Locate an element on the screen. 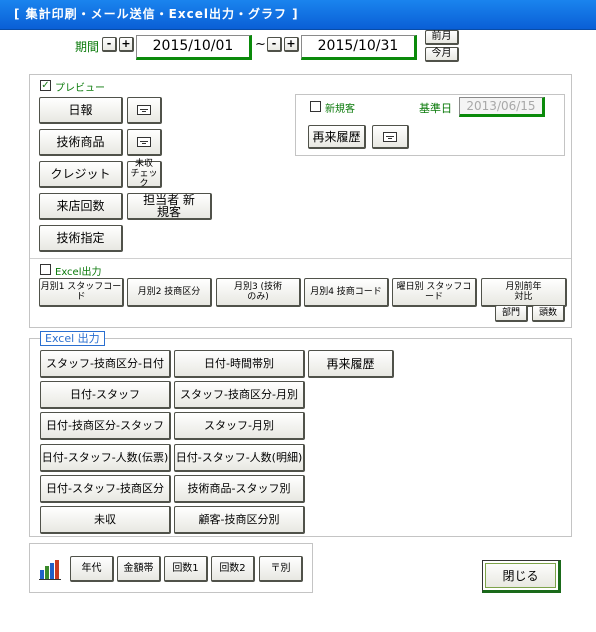 The image size is (596, 632). bar-chart-icon is located at coordinates (50, 570).